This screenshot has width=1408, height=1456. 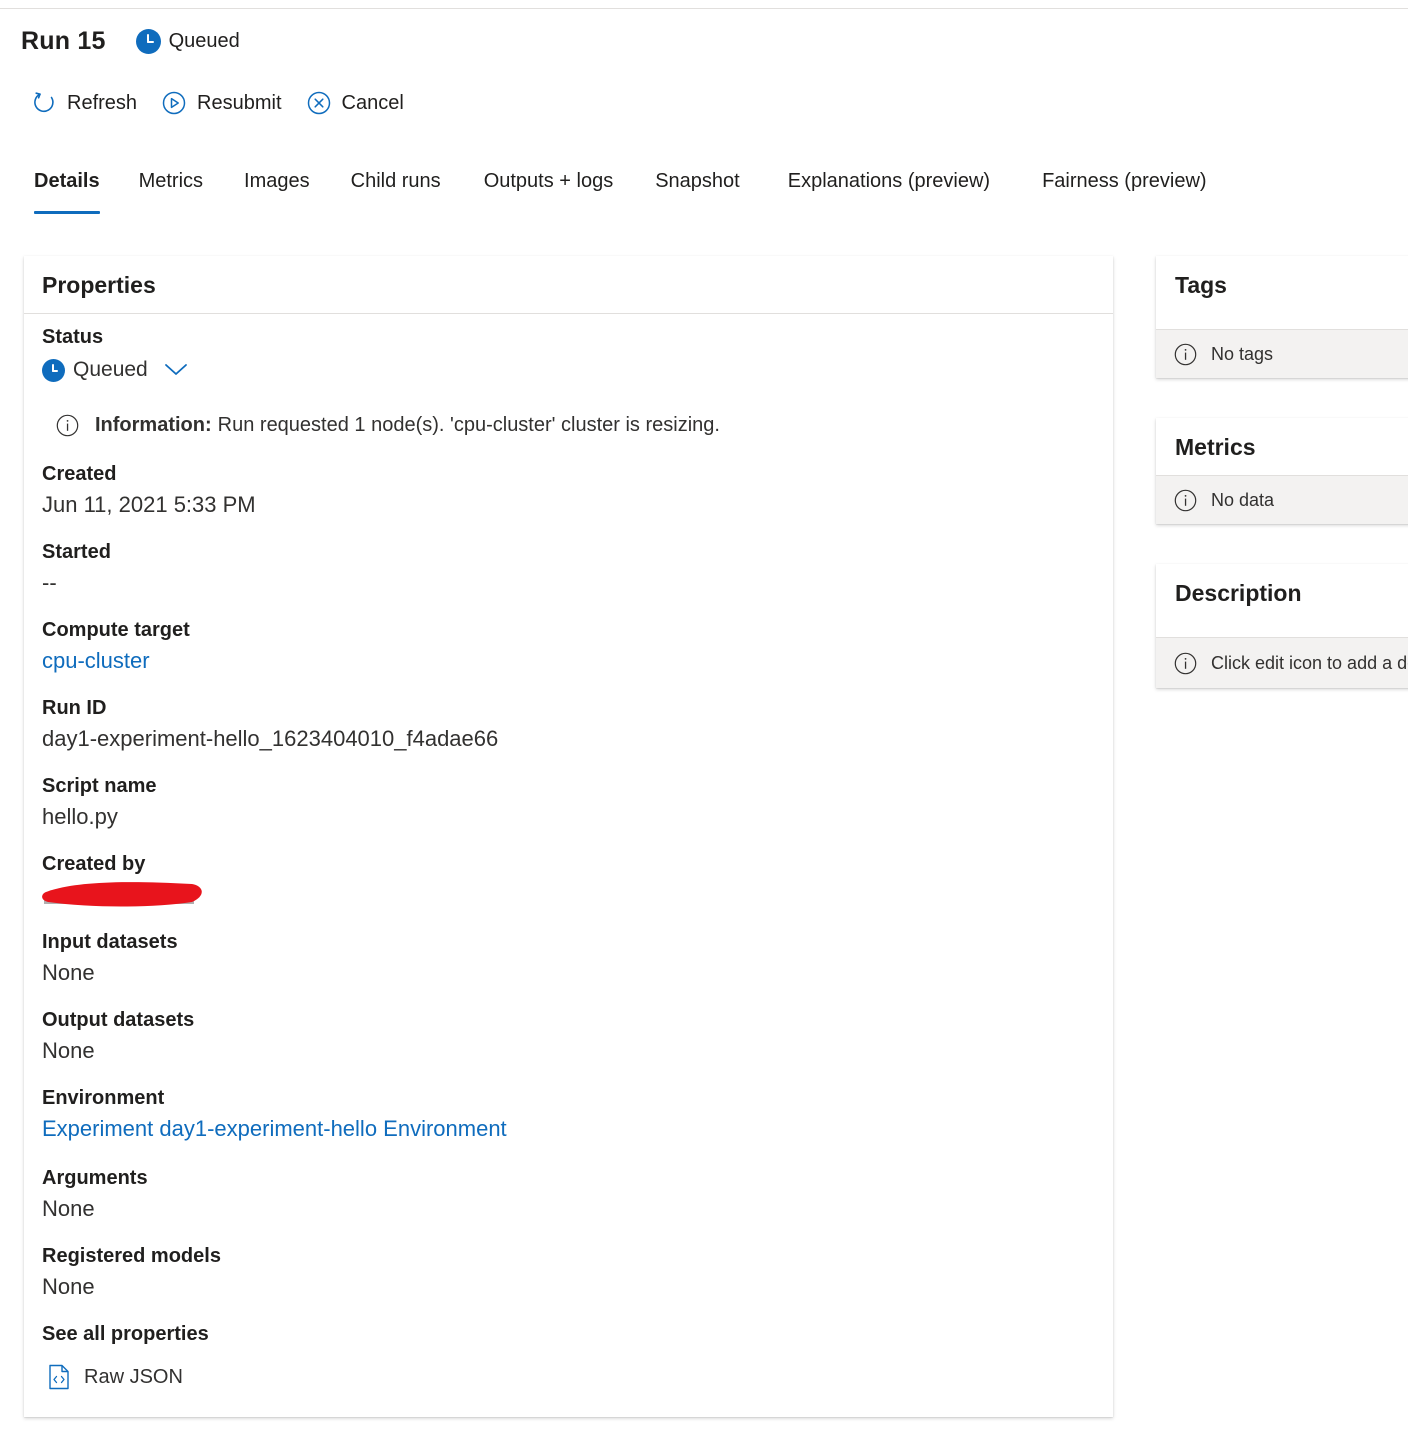 What do you see at coordinates (76, 552) in the screenshot?
I see `started-label: Started` at bounding box center [76, 552].